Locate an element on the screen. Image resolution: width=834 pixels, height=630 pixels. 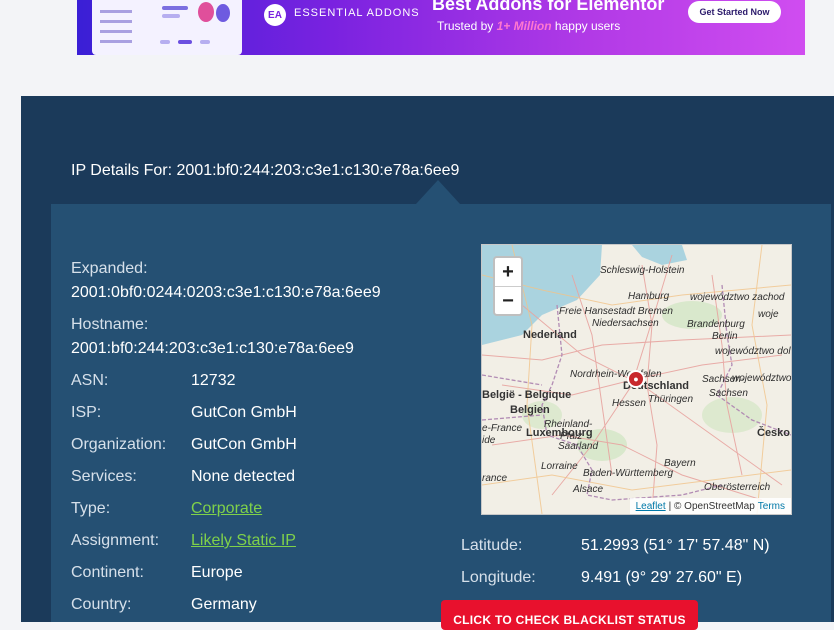
leaflet-link: Leaflet is located at coordinates (651, 506).